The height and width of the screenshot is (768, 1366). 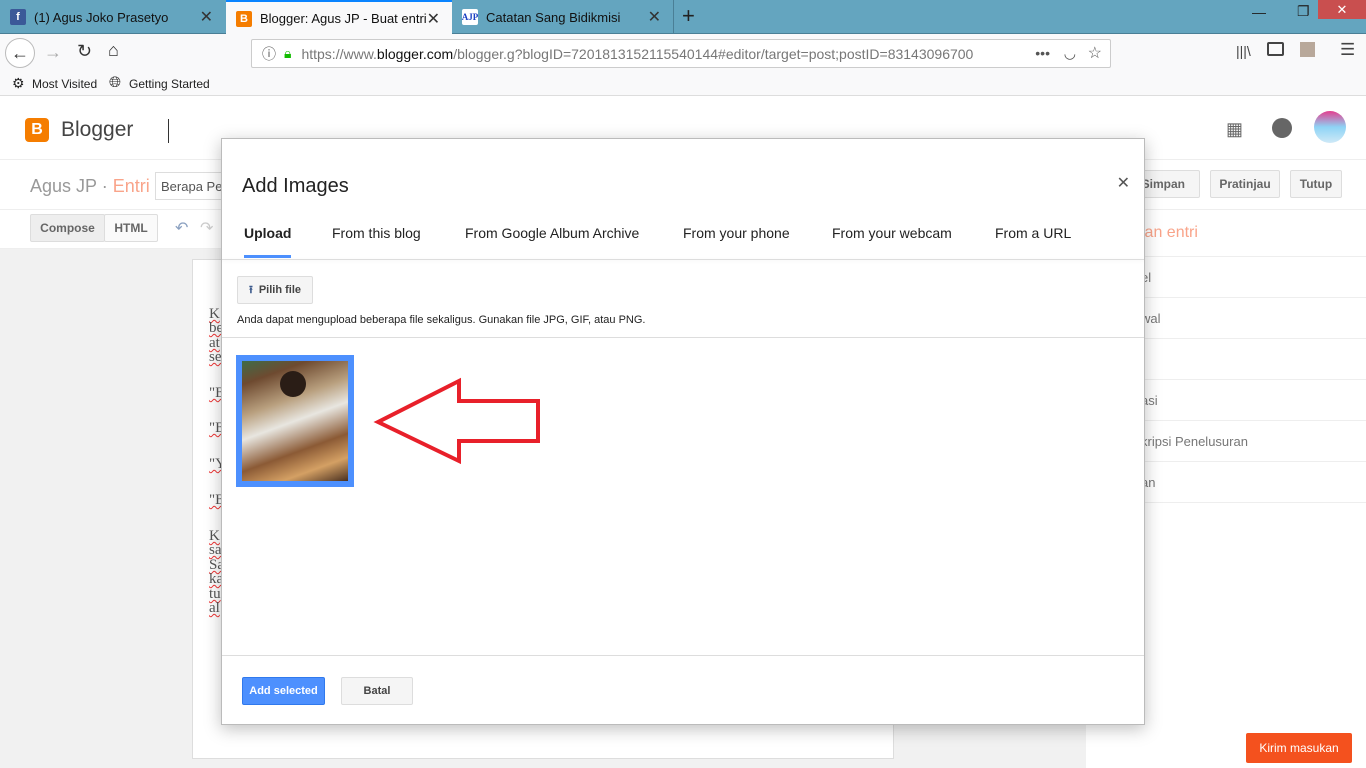 I want to click on pocket-icon: ◡, so click(x=1070, y=53).